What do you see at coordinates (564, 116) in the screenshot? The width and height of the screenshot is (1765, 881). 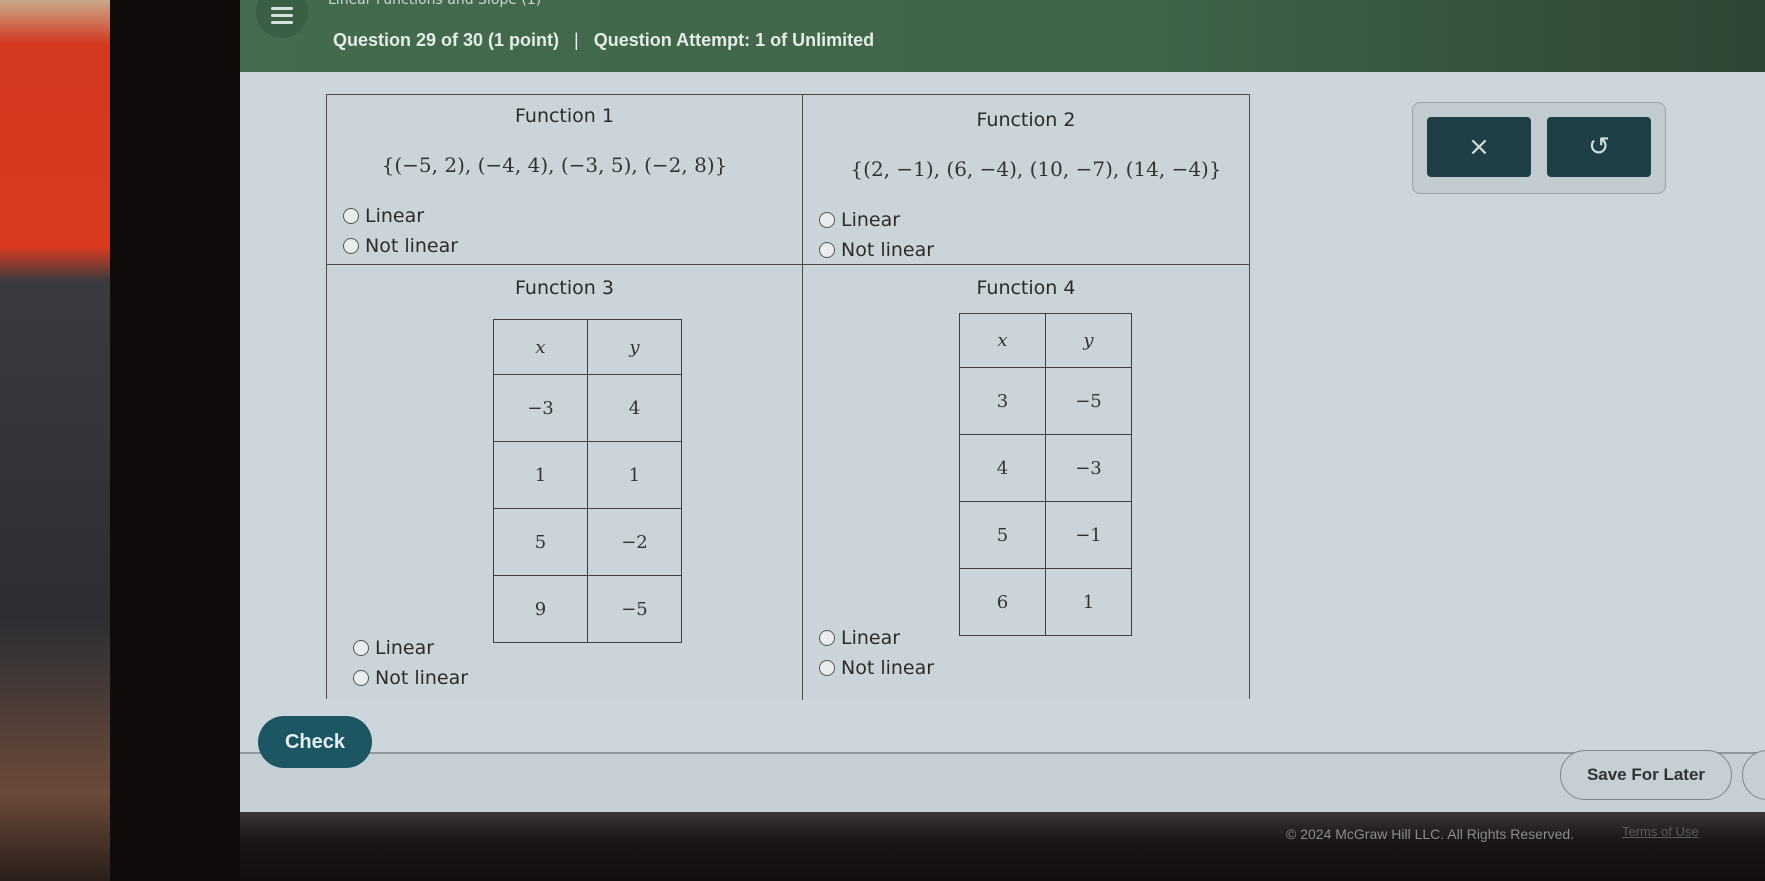 I see `function-title: Function 1` at bounding box center [564, 116].